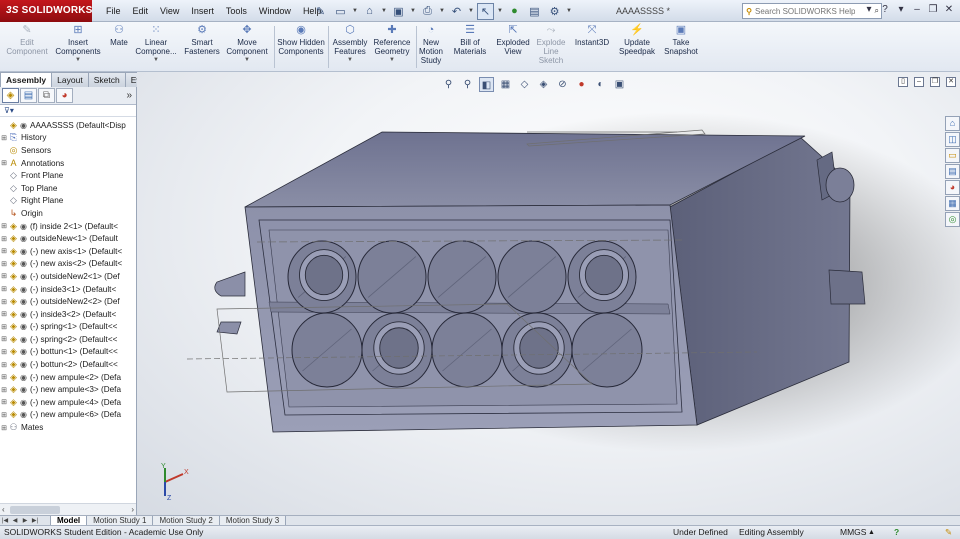  What do you see at coordinates (949, 10) in the screenshot?
I see `close-icon: ✕` at bounding box center [949, 10].